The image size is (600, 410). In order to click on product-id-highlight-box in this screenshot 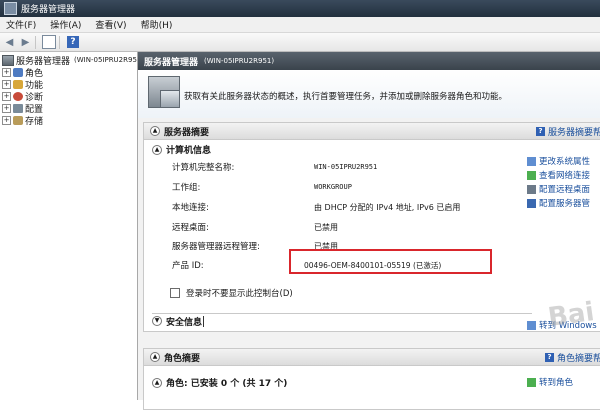, I will do `click(390, 261)`.